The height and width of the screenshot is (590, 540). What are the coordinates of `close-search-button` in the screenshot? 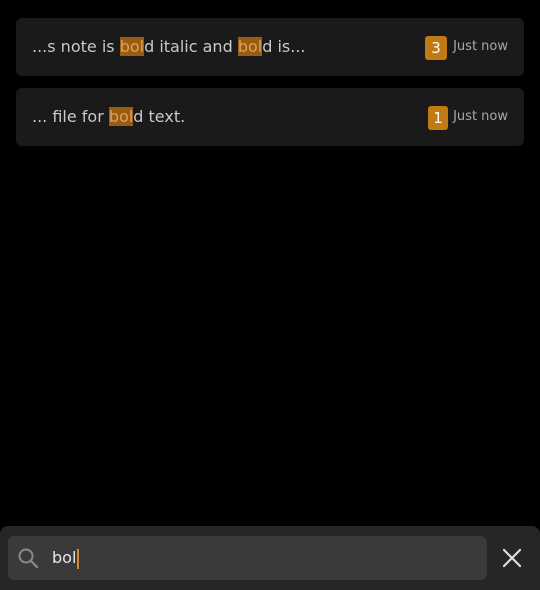 It's located at (512, 558).